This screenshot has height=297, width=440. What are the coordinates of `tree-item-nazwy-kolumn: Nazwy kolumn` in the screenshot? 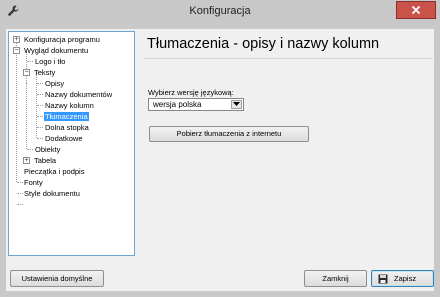 It's located at (69, 105).